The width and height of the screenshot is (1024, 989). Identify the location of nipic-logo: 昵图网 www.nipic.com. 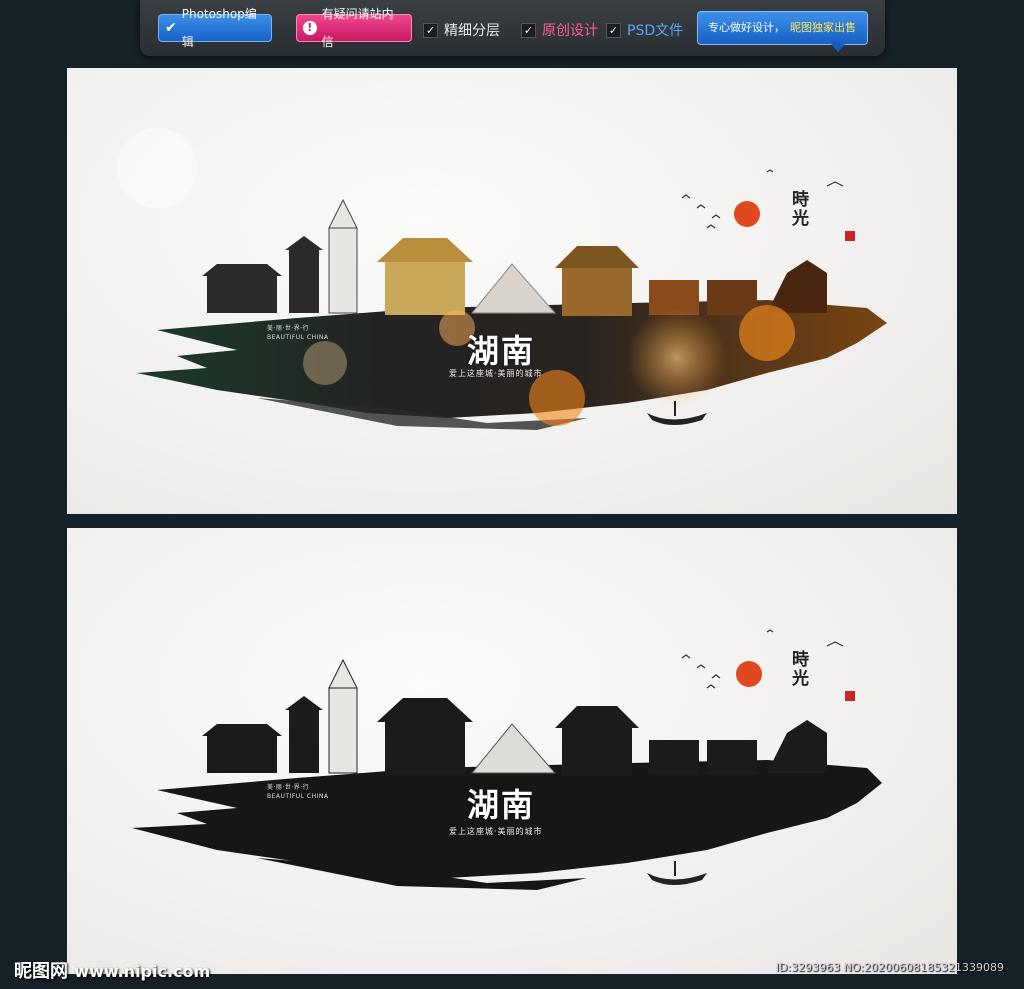
(112, 970).